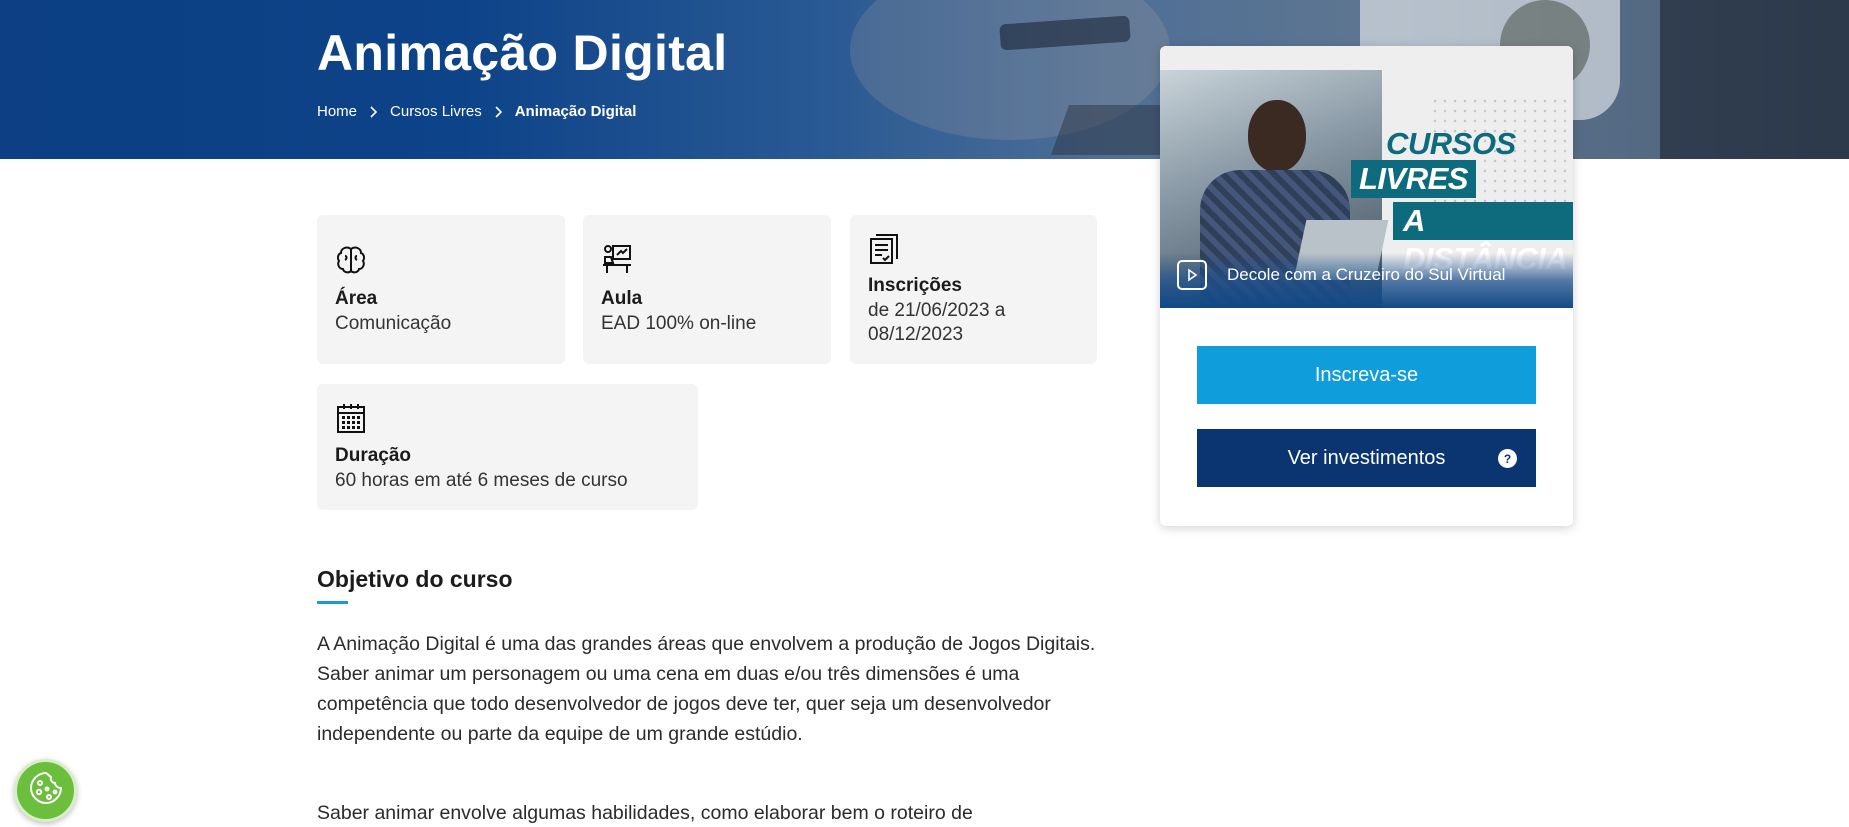 The height and width of the screenshot is (827, 1849). What do you see at coordinates (1366, 274) in the screenshot?
I see `promo-caption: Decole com a Cruzeiro do Sul Virtual` at bounding box center [1366, 274].